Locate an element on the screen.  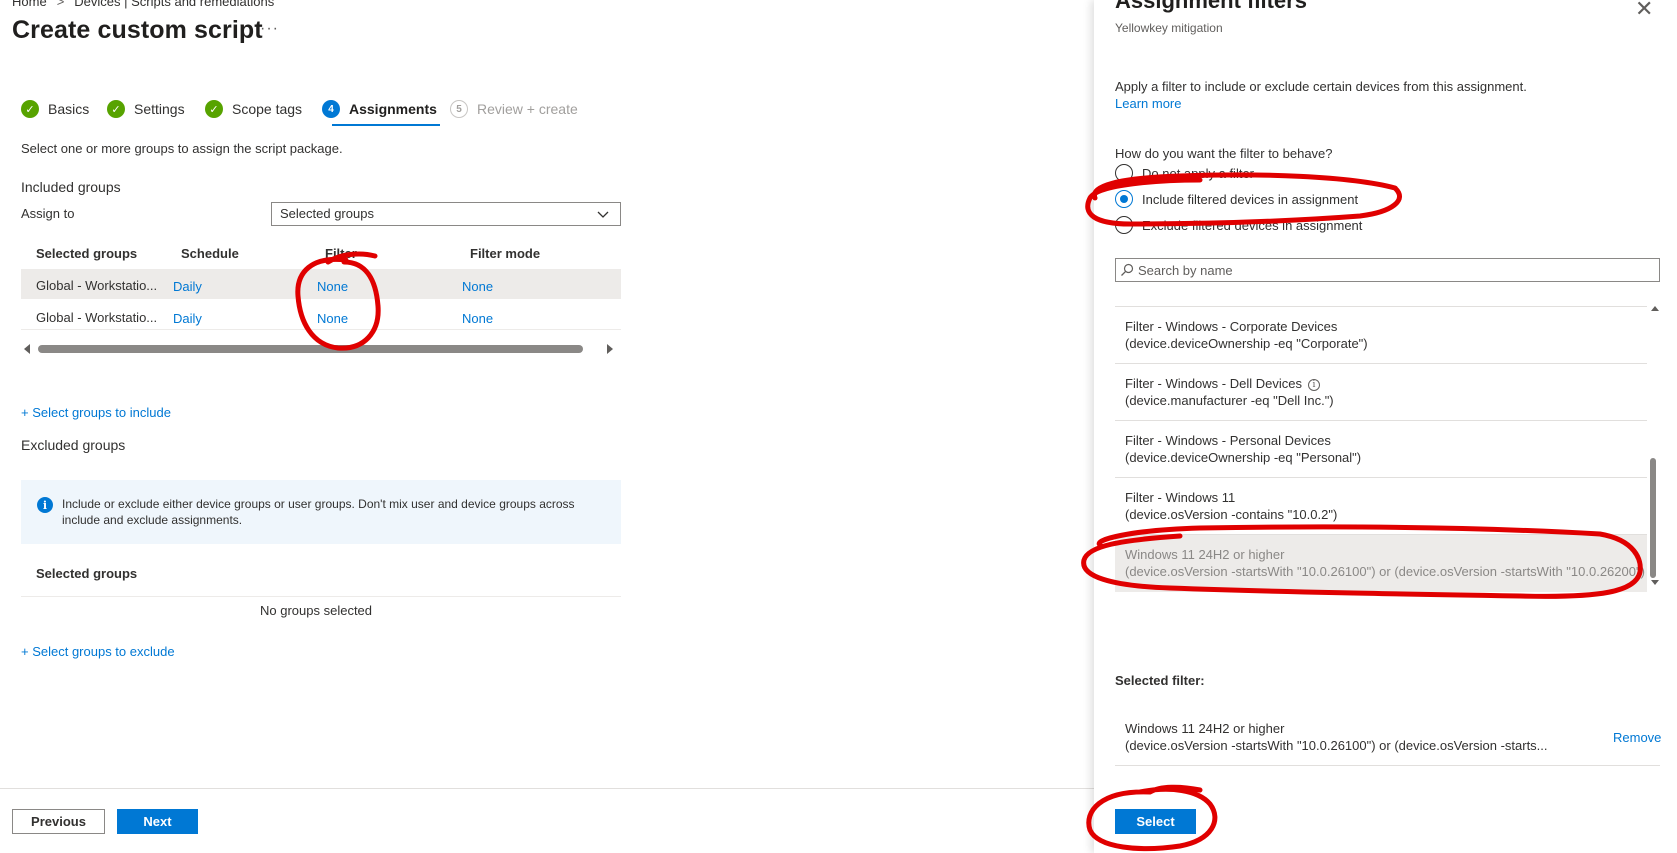
radio-label: Include filtered devices in assignment is located at coordinates (1250, 199).